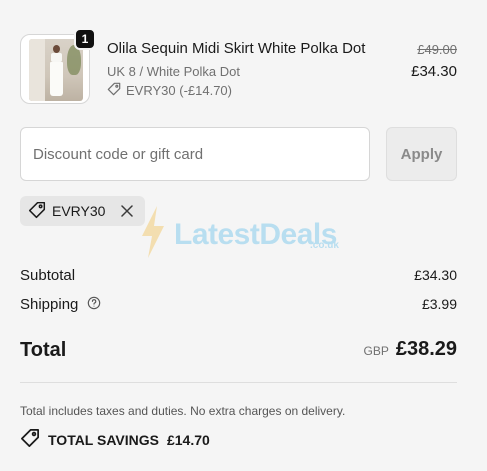  What do you see at coordinates (49, 304) in the screenshot?
I see `shipping-label: Shipping` at bounding box center [49, 304].